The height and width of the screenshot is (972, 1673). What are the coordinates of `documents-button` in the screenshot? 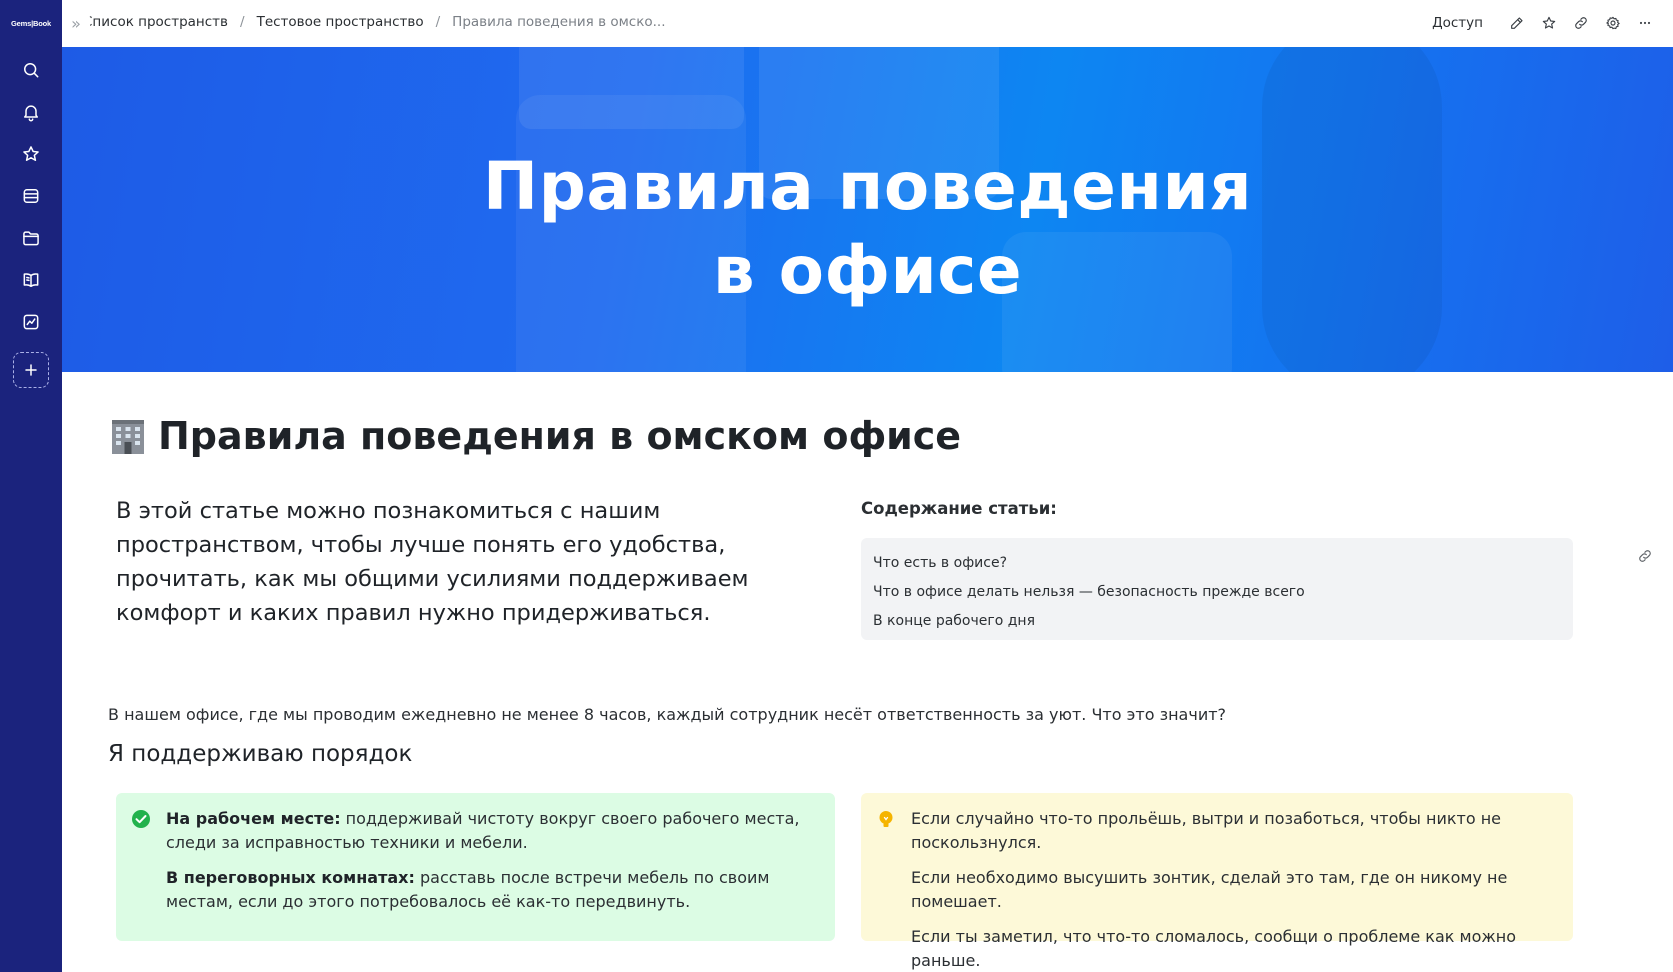 It's located at (31, 238).